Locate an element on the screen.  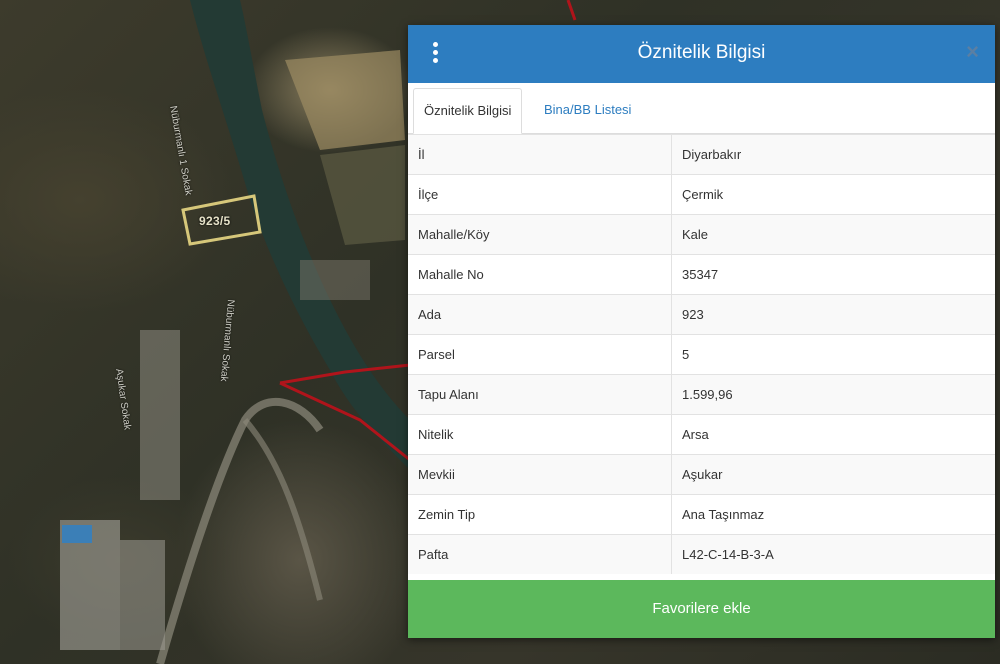
row-value: Kale is located at coordinates (833, 234).